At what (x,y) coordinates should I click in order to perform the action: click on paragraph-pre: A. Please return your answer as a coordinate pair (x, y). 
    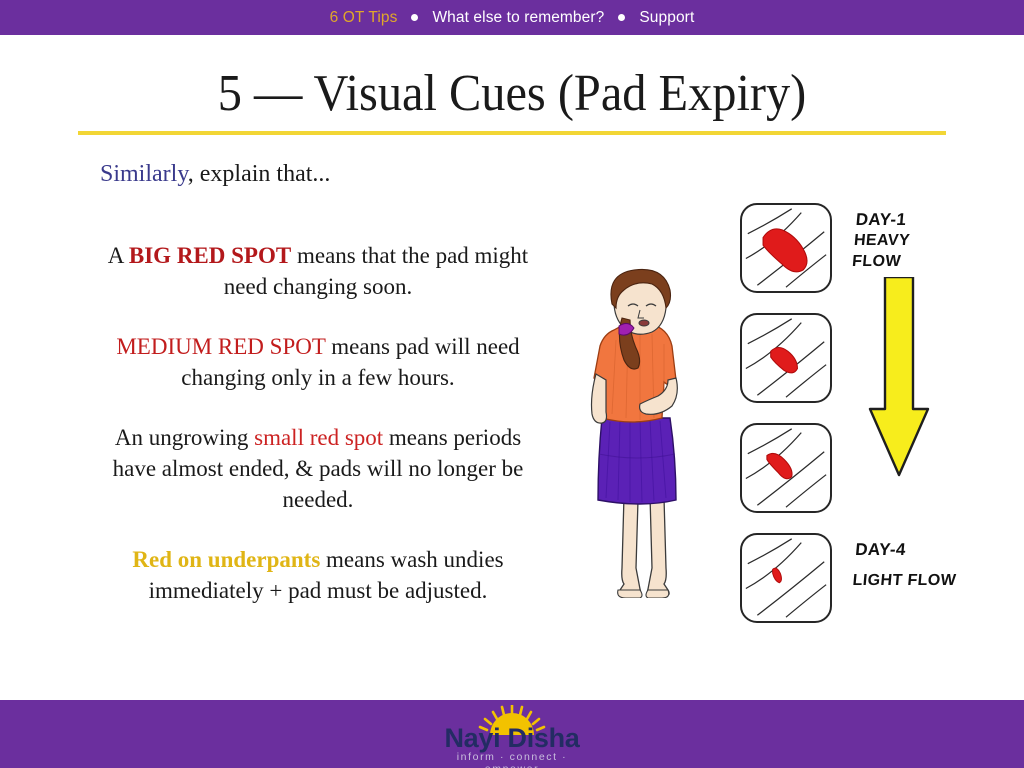
    Looking at the image, I should click on (118, 255).